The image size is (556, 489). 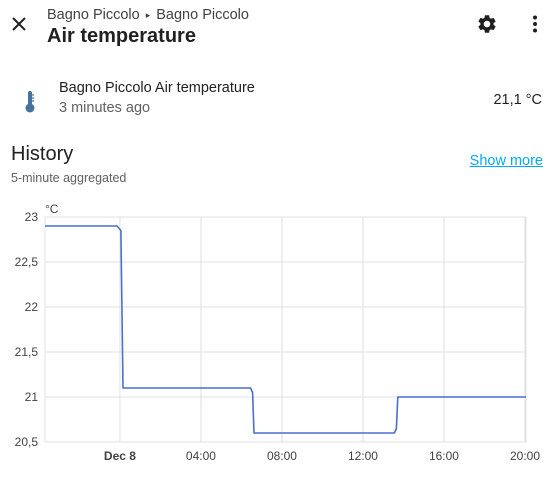 What do you see at coordinates (27, 352) in the screenshot?
I see `y-tick-label: 21,5` at bounding box center [27, 352].